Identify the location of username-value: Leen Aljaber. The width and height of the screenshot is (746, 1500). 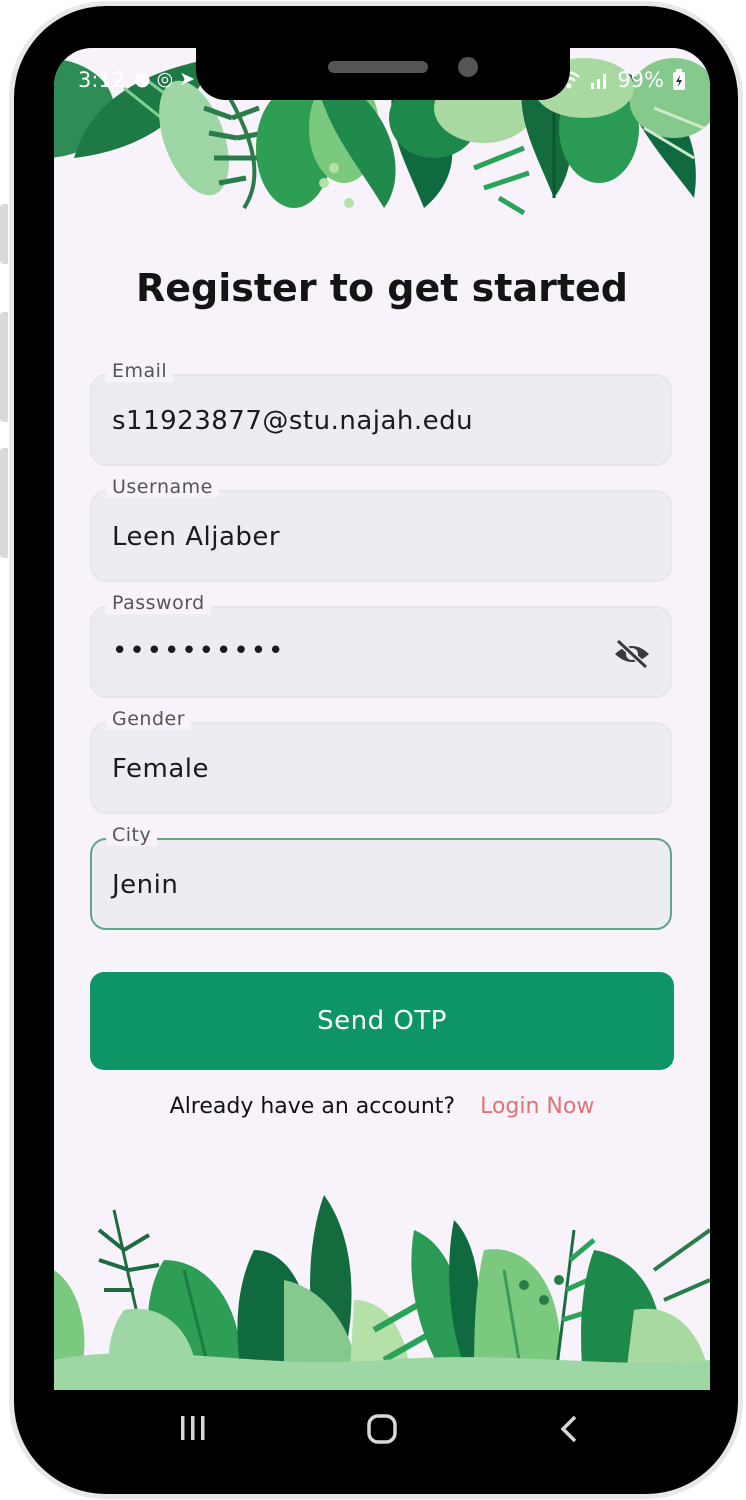
(196, 537).